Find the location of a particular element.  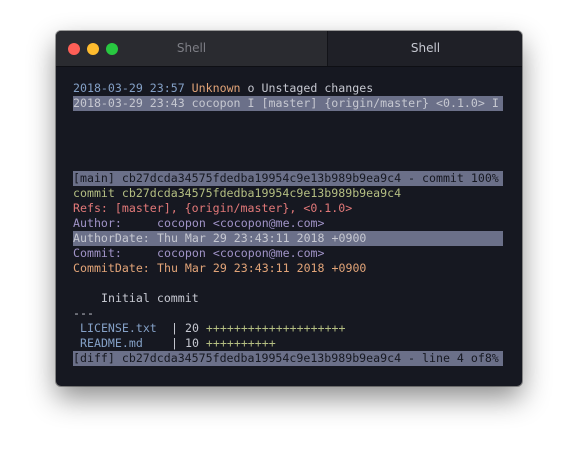

diffstat-file: README.md is located at coordinates (111, 343).